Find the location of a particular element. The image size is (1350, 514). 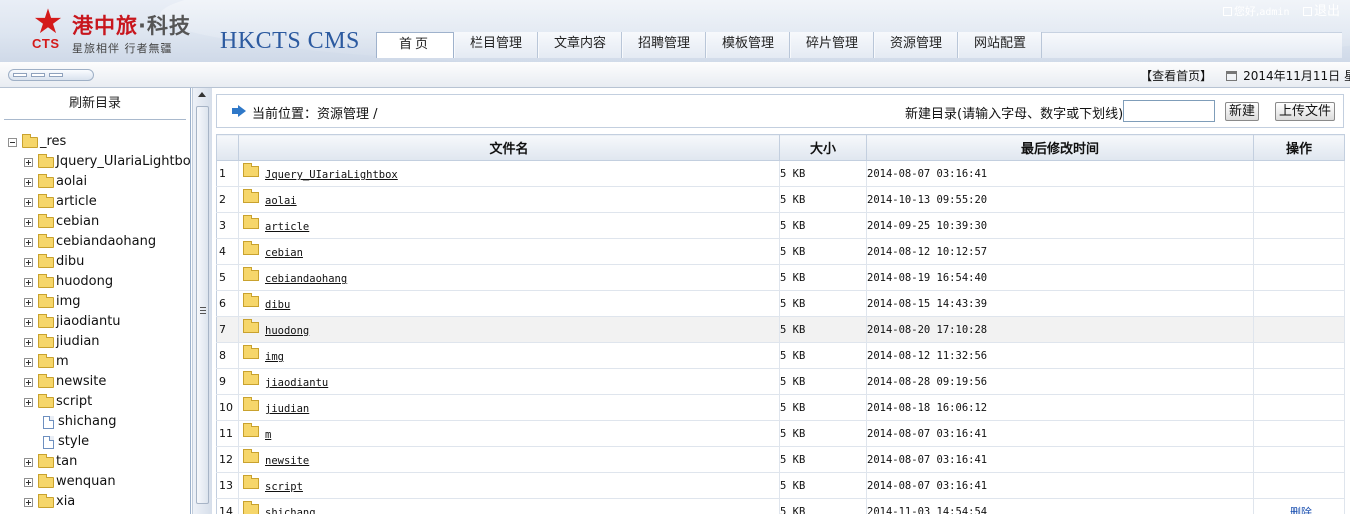

table-row: 5 cebiandaohang 5 KB 2014-08-19 16:54:40 is located at coordinates (780, 277).